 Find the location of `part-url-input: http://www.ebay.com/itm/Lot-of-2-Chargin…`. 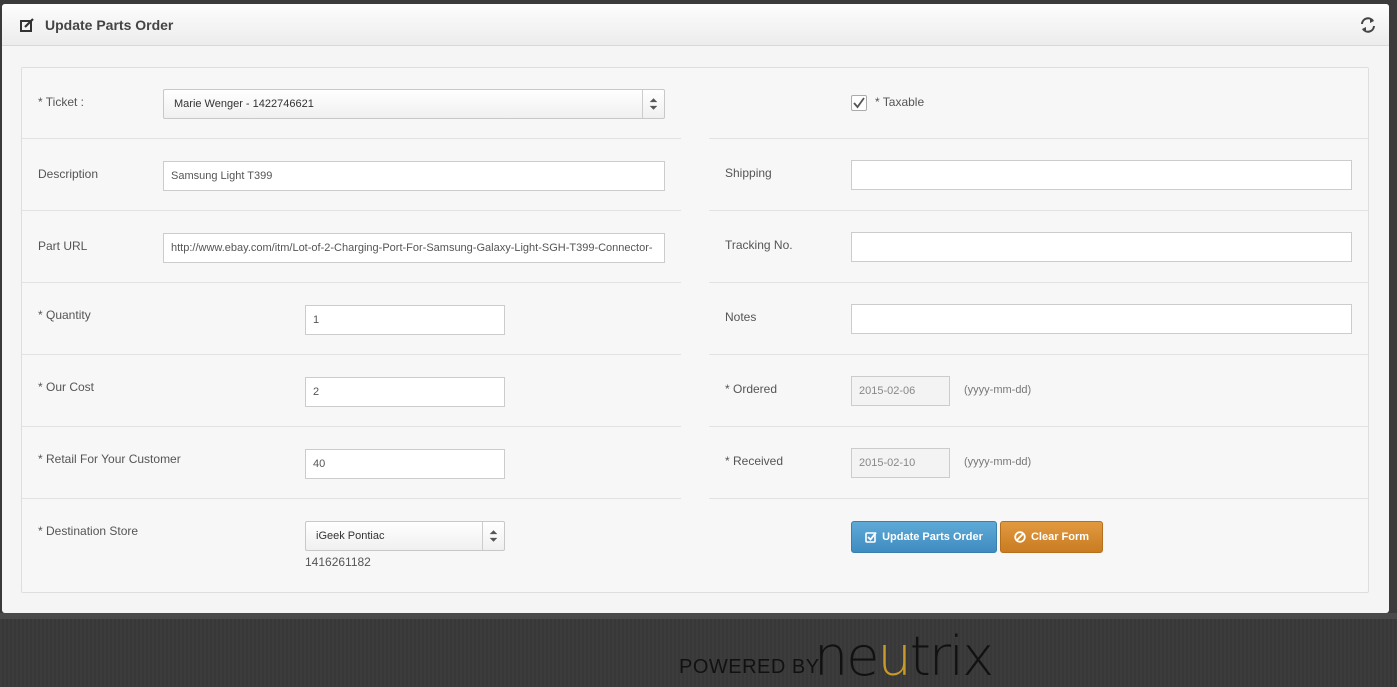

part-url-input: http://www.ebay.com/itm/Lot-of-2-Chargin… is located at coordinates (414, 248).